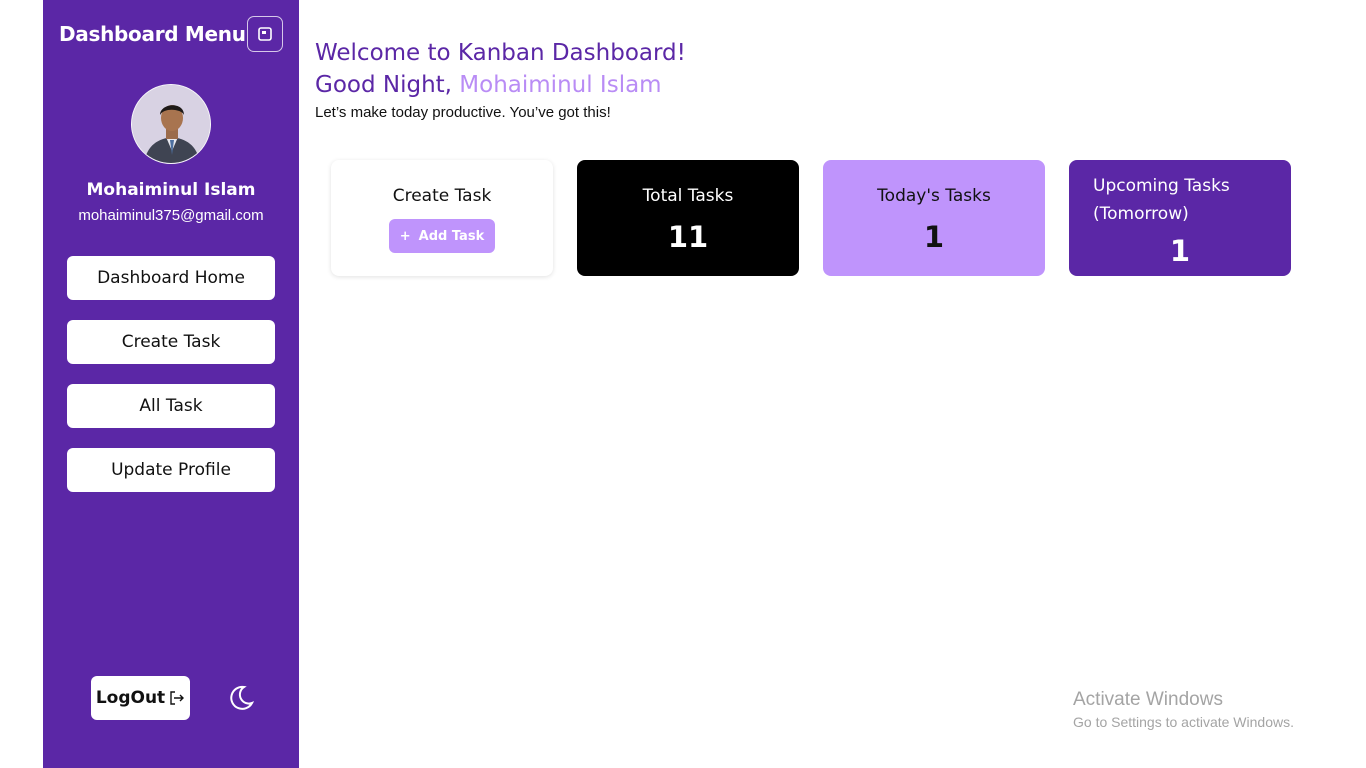 This screenshot has width=1366, height=768. Describe the element at coordinates (171, 406) in the screenshot. I see `nav-all-task-button: All Task` at that location.